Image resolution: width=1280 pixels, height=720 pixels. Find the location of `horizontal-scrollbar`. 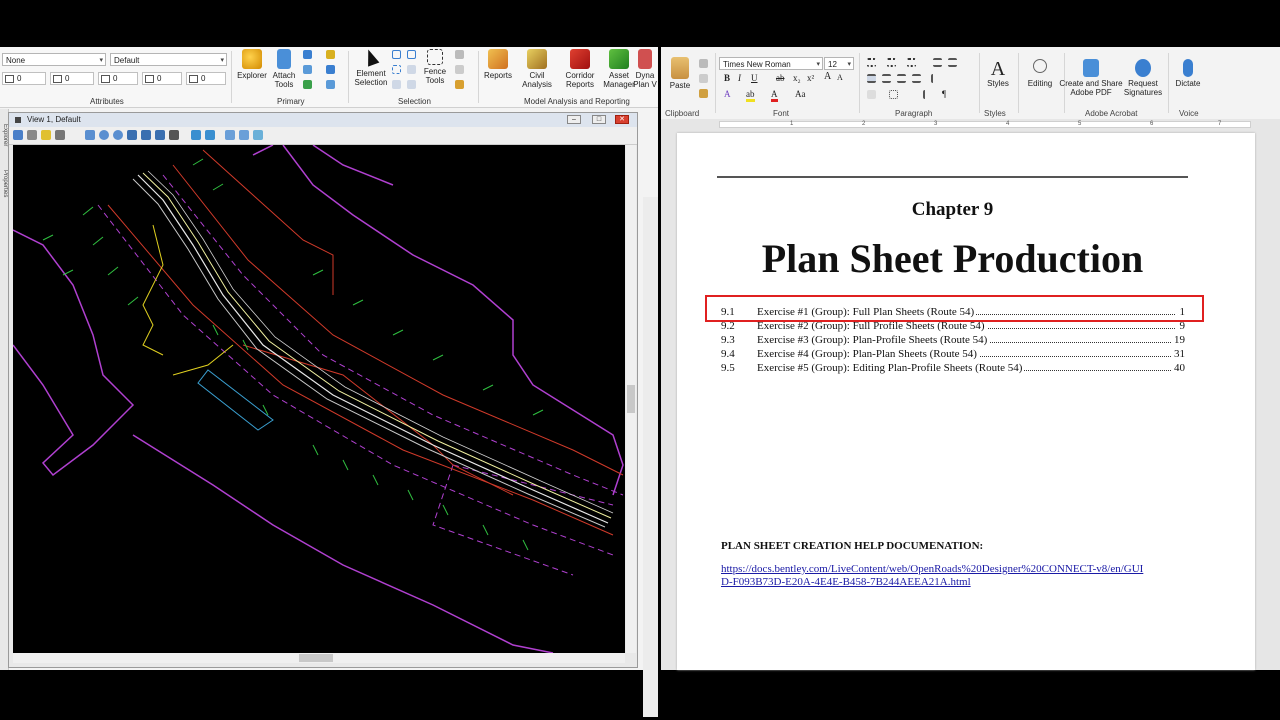

horizontal-scrollbar is located at coordinates (319, 658).